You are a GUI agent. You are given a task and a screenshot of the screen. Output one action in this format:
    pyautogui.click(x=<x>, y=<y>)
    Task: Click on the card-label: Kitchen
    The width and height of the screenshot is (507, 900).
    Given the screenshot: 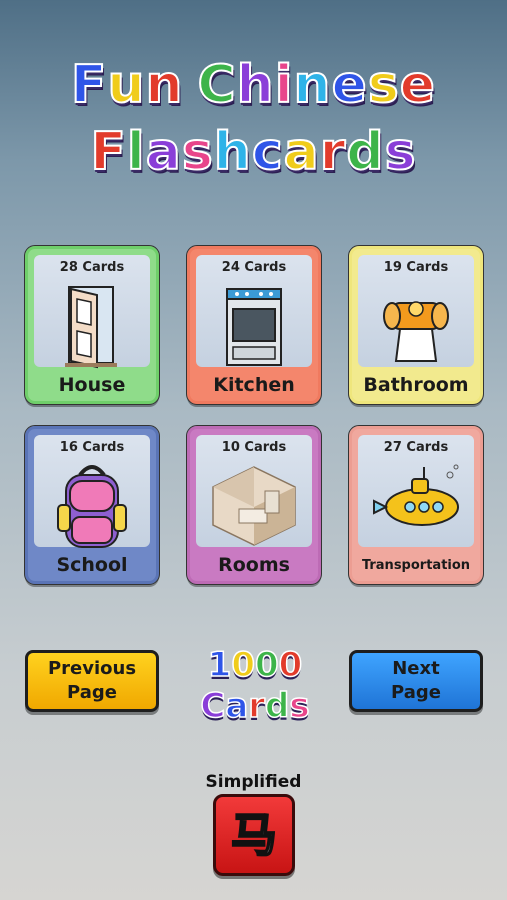 What is the action you would take?
    pyautogui.click(x=254, y=385)
    